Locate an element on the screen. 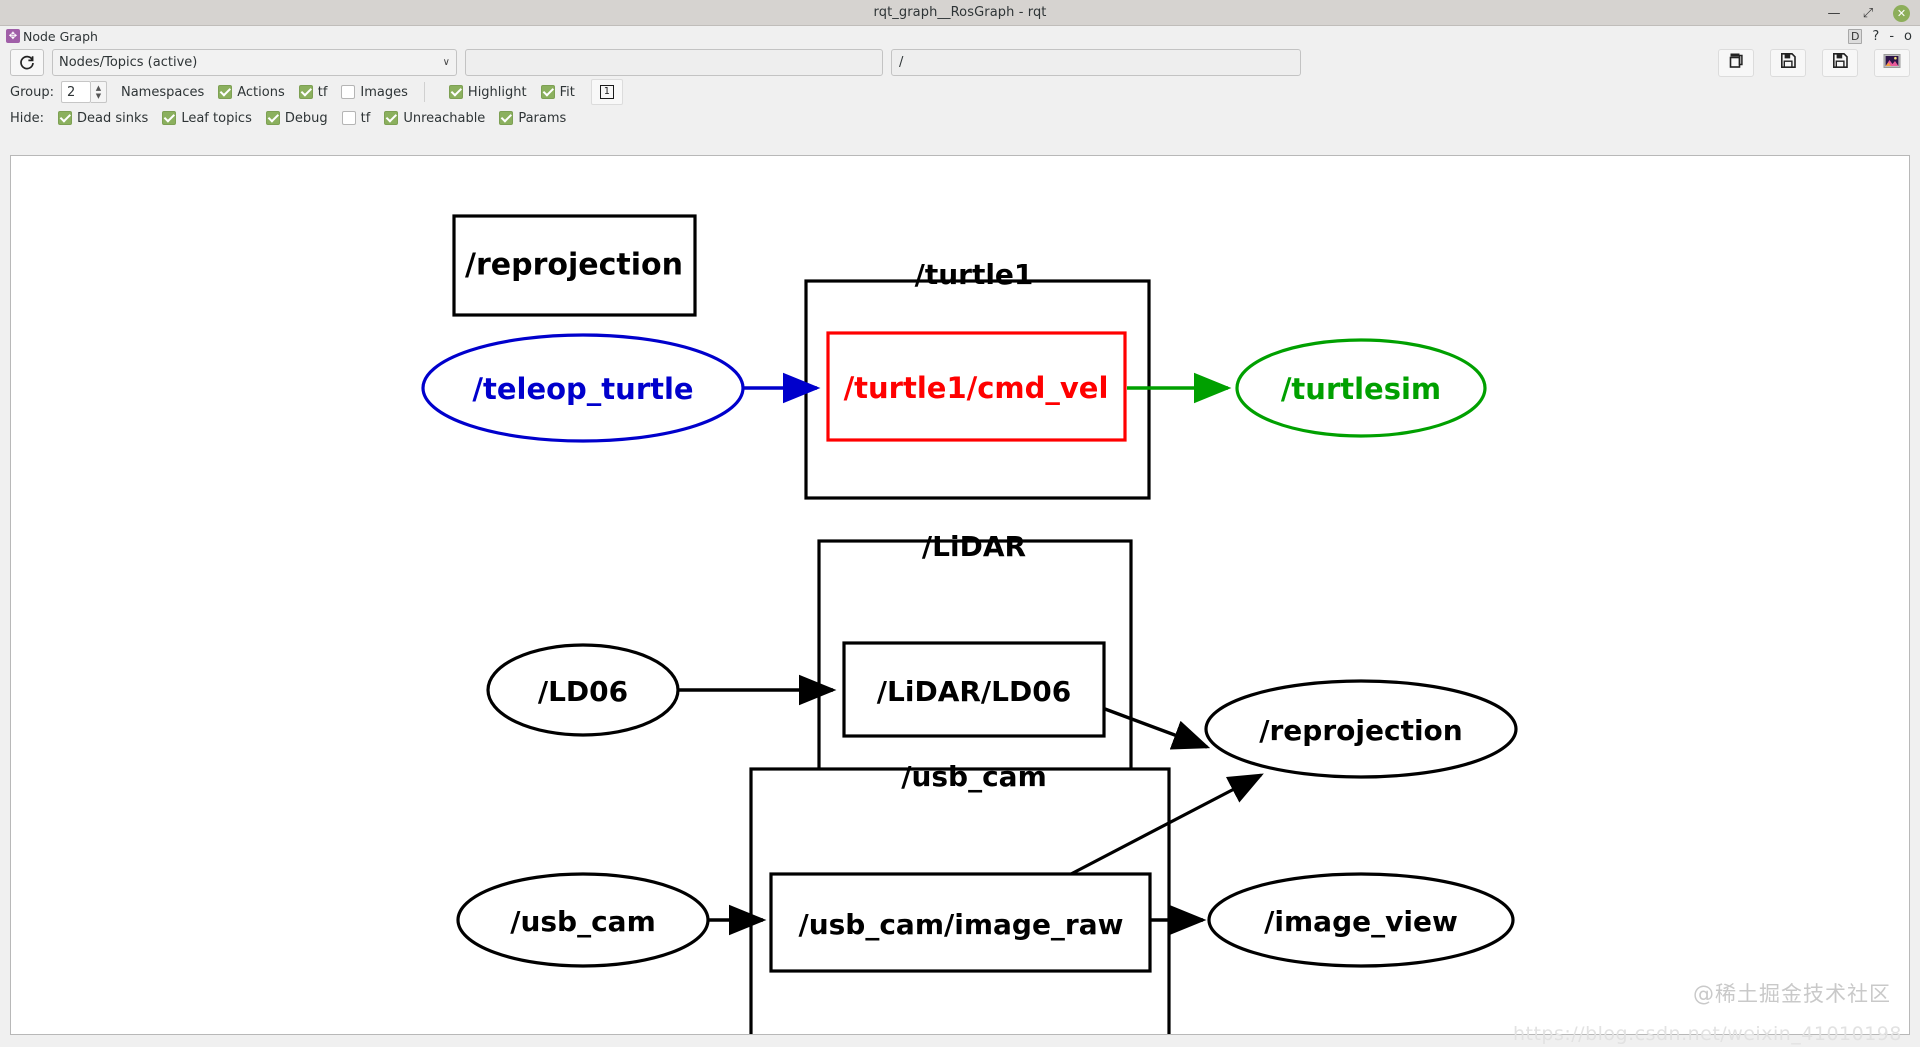 This screenshot has height=1047, width=1920. checkbox-highlight-box is located at coordinates (455, 92).